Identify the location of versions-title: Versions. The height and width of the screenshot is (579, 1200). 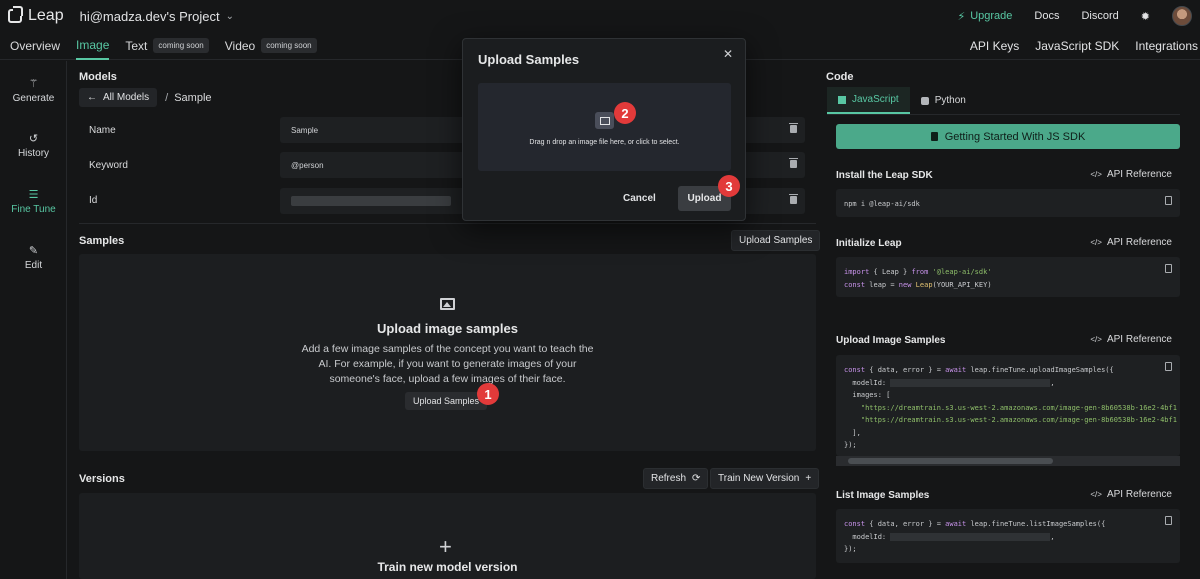
(102, 479).